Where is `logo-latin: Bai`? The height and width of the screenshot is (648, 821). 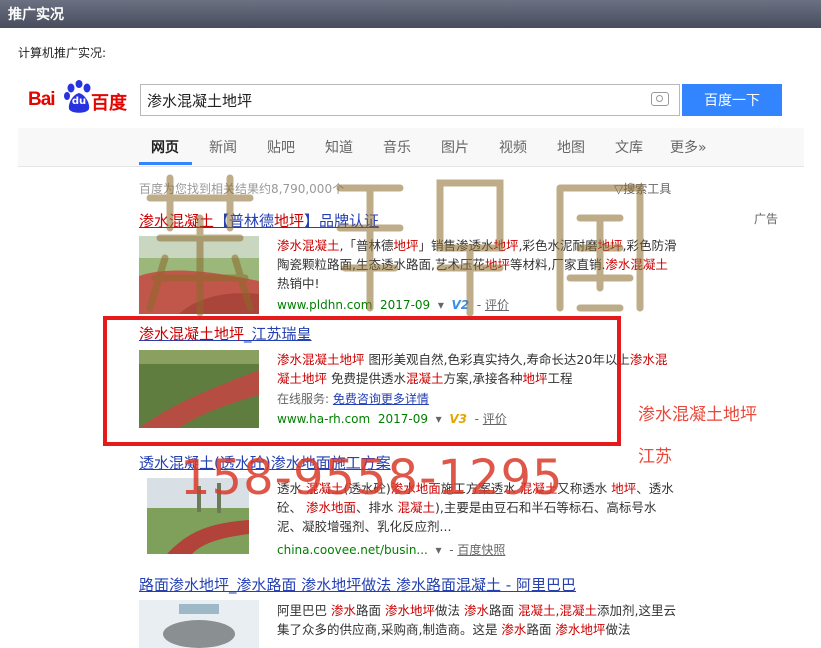
logo-latin: Bai is located at coordinates (42, 99).